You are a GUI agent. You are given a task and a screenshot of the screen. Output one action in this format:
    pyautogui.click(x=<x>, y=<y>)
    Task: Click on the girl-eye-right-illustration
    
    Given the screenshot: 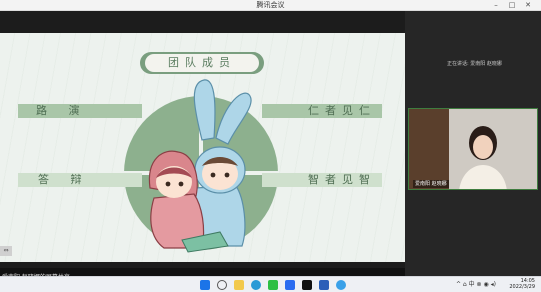 What is the action you would take?
    pyautogui.click(x=181, y=184)
    